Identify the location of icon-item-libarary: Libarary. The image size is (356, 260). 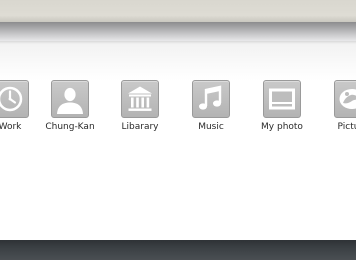
(141, 108).